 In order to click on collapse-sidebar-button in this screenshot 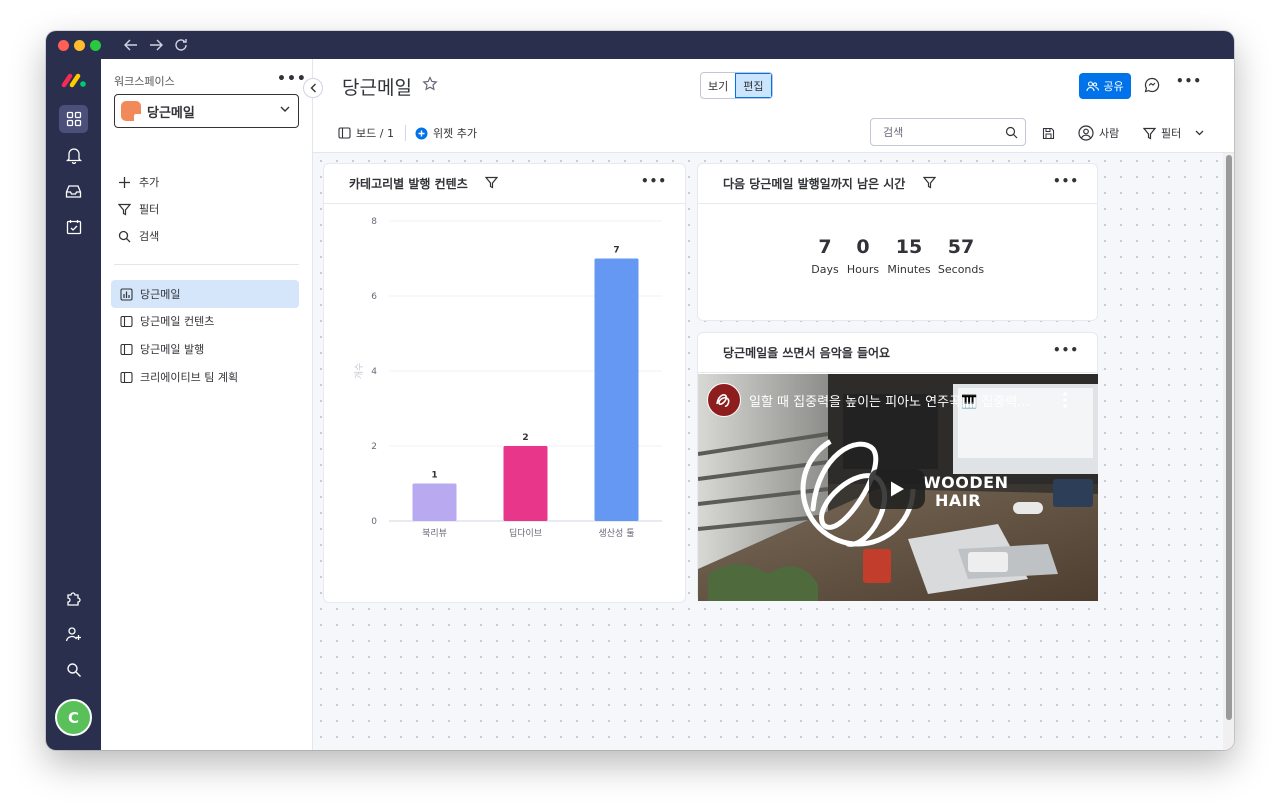, I will do `click(313, 88)`.